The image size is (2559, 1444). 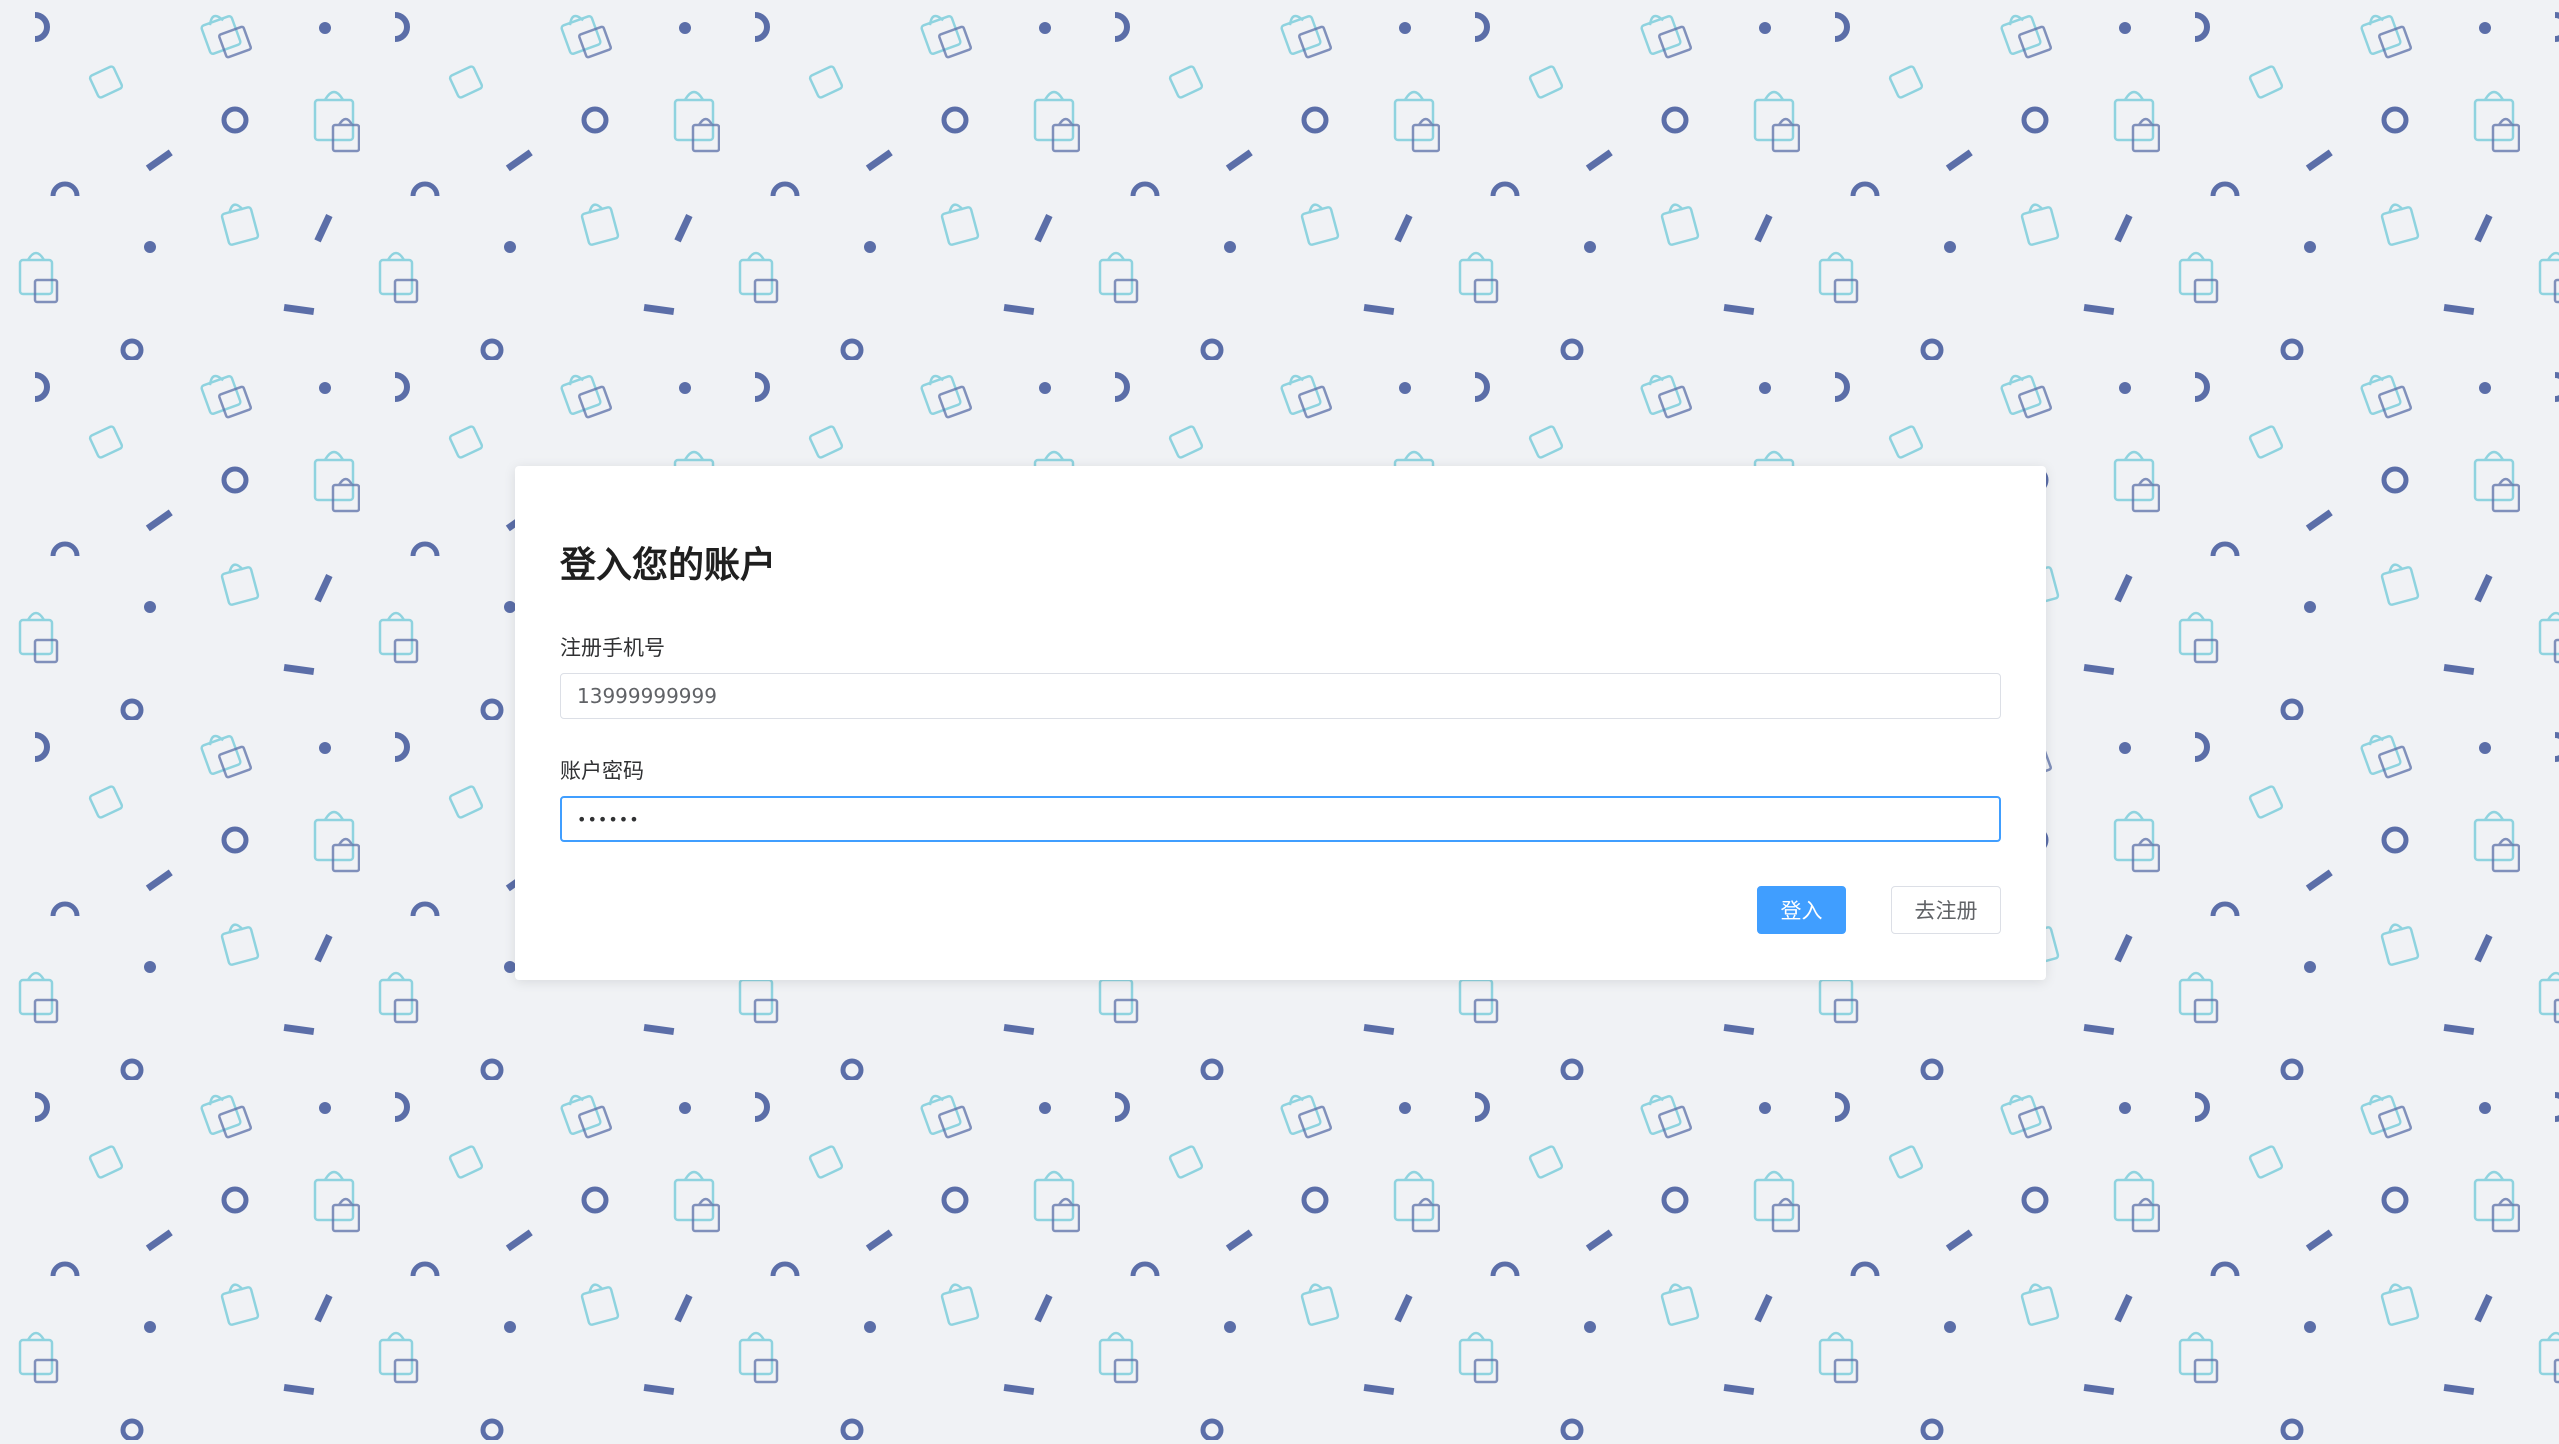 I want to click on register-button: 去注册, so click(x=1946, y=910).